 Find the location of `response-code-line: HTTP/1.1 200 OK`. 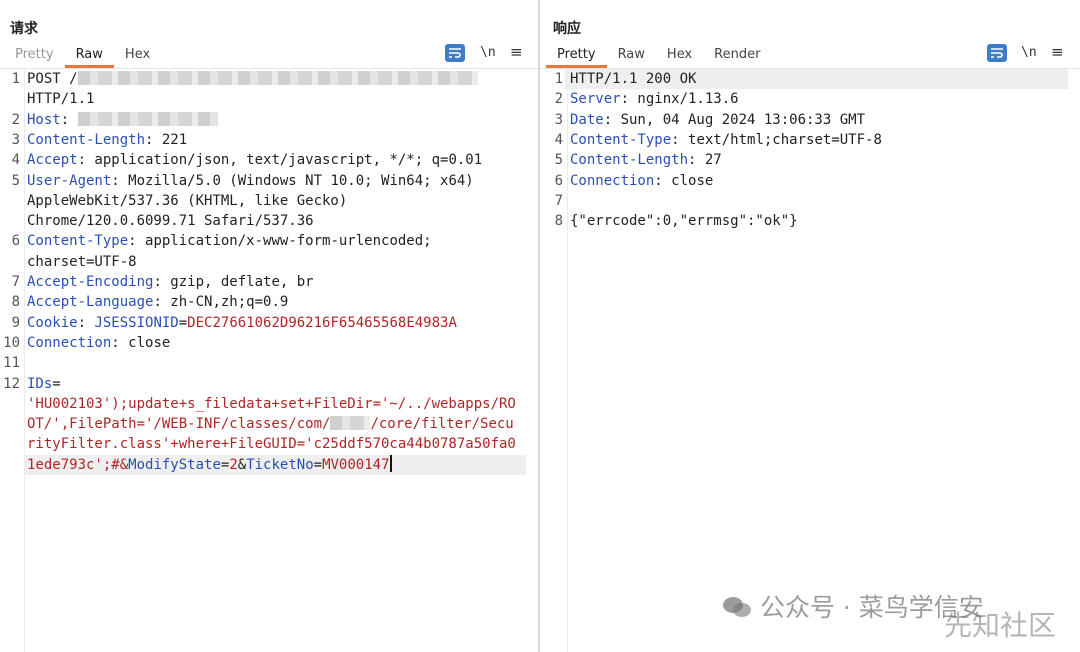

response-code-line: HTTP/1.1 200 OK is located at coordinates (633, 79).